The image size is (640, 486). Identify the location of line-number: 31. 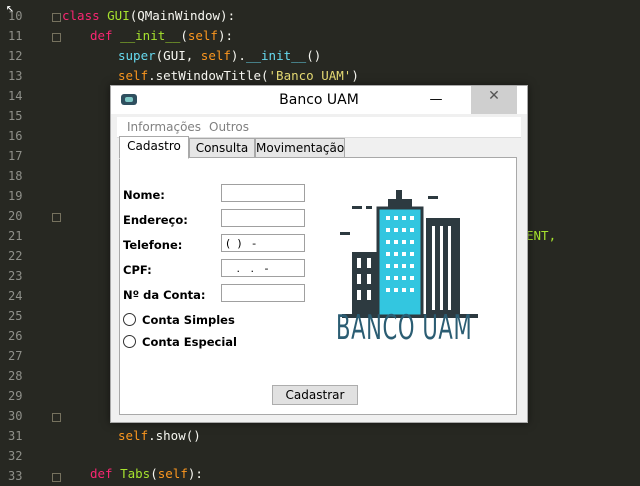
(15, 436).